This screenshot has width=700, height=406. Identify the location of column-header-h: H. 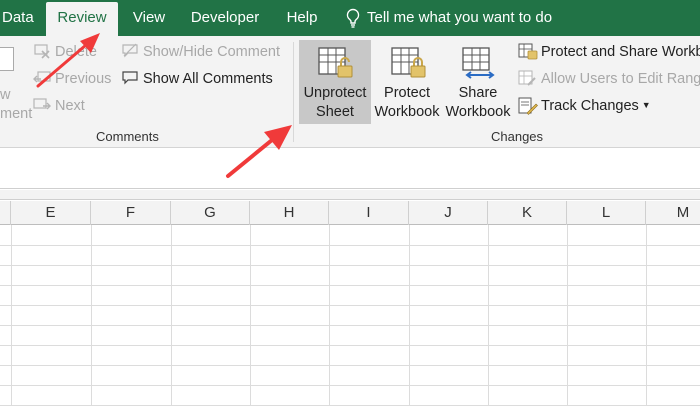
(289, 213).